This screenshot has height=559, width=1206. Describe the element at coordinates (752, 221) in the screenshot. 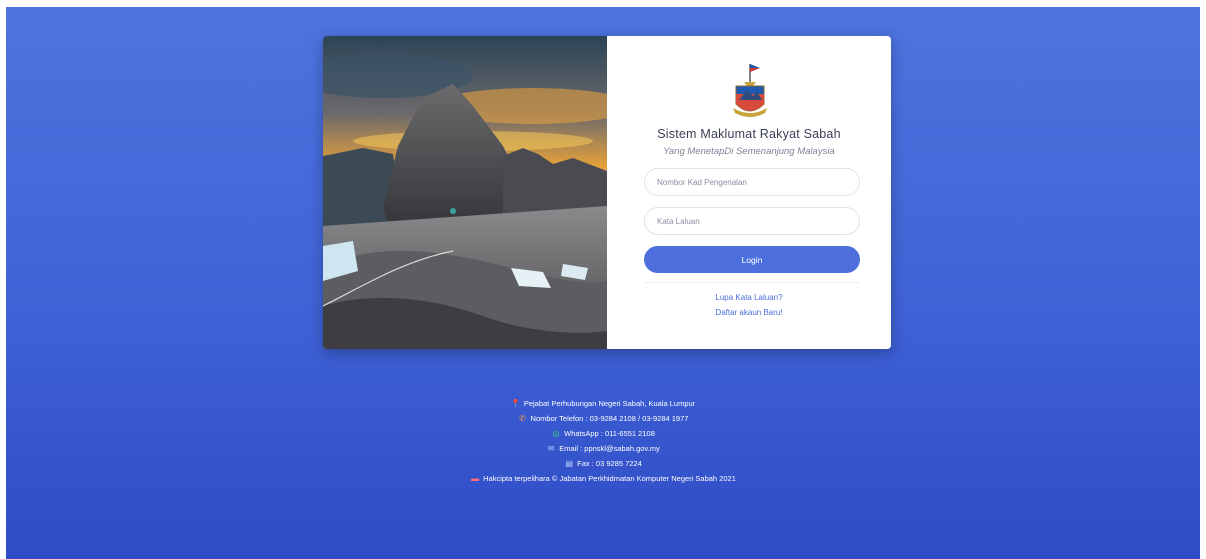

I see `password-input` at that location.